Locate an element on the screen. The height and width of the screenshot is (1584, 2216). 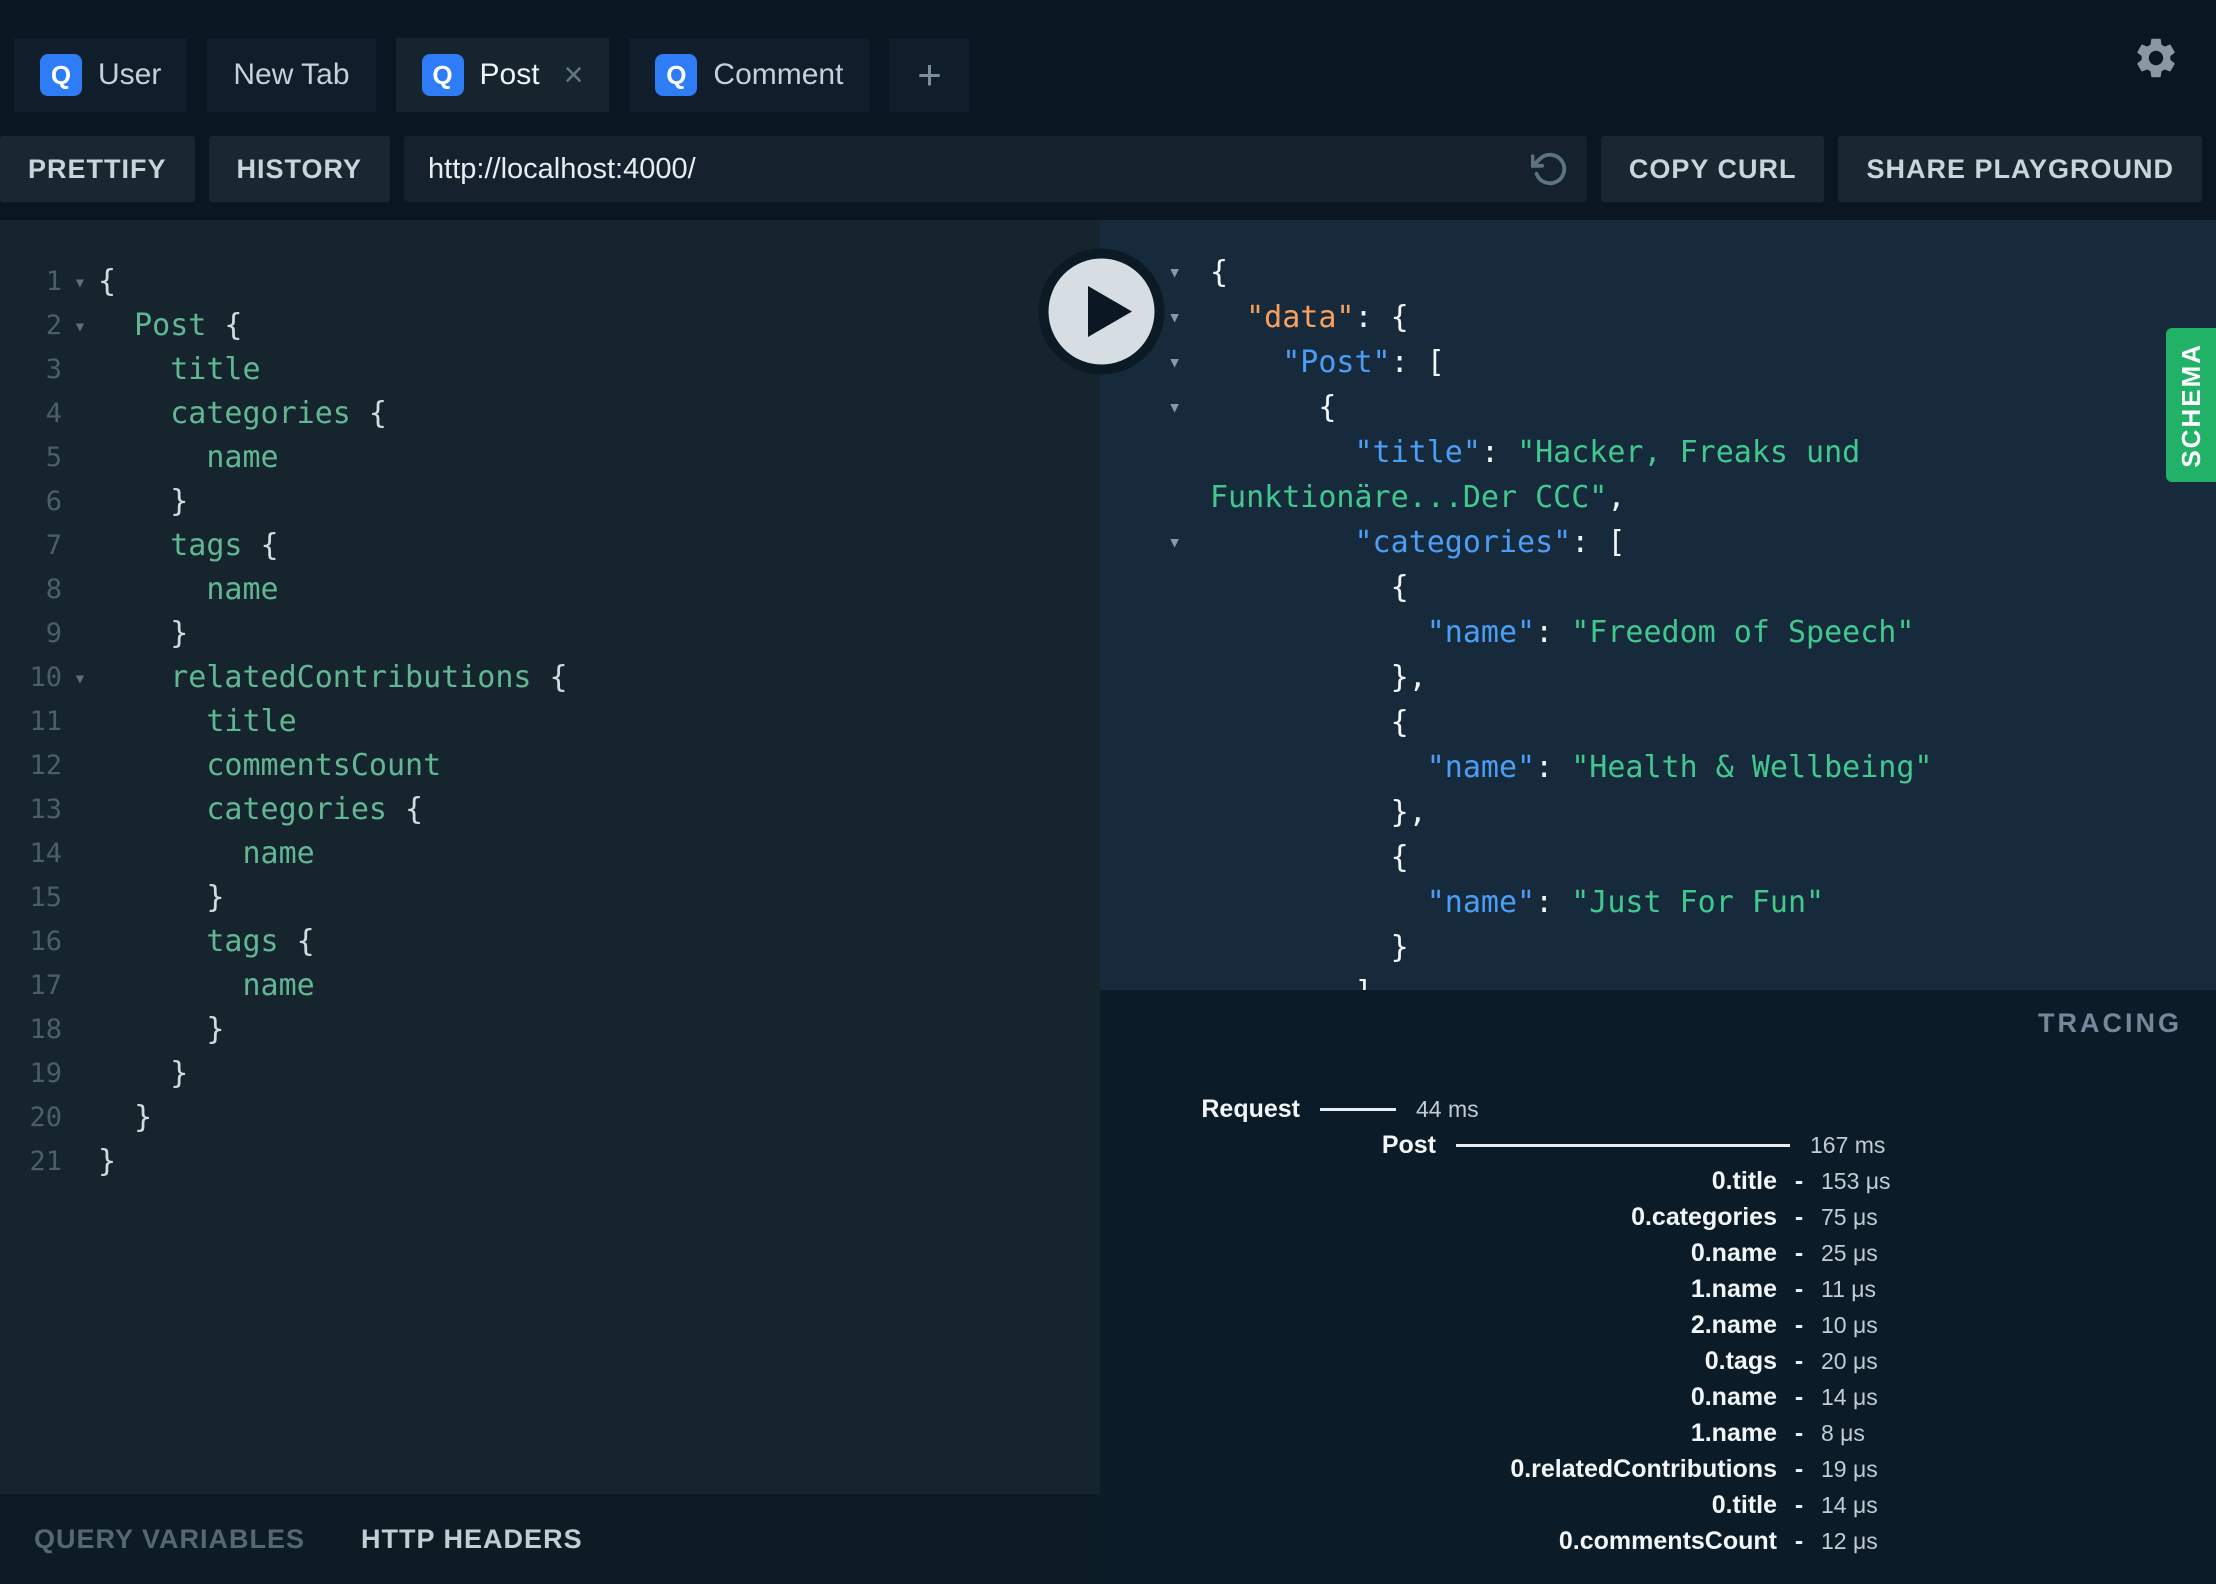
schema-tab: SCHEMA is located at coordinates (2191, 405).